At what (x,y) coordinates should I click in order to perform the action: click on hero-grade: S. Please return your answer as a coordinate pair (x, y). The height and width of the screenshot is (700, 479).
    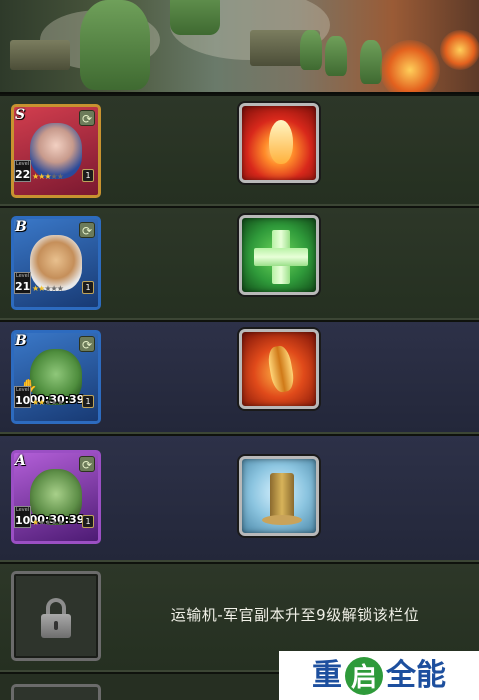
    Looking at the image, I should click on (20, 115).